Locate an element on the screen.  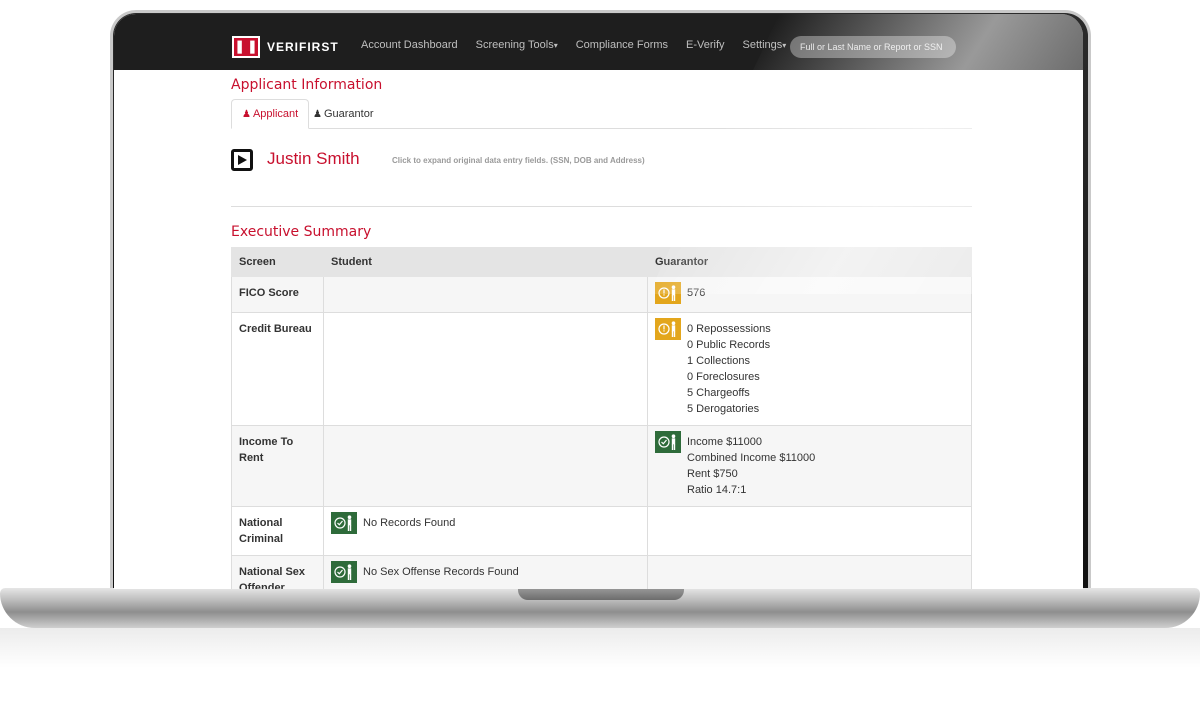
screening-result: No Sex Offense Records Found is located at coordinates (485, 572).